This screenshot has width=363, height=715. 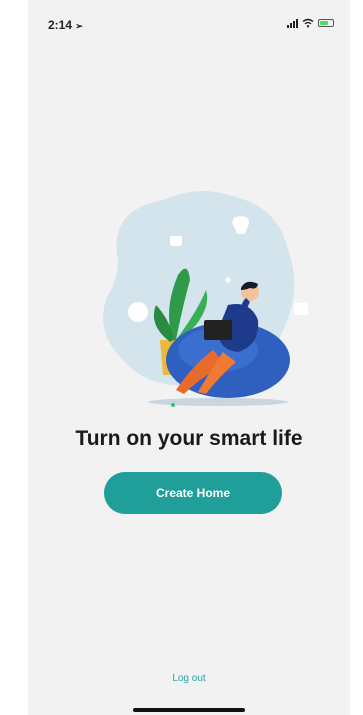 What do you see at coordinates (193, 493) in the screenshot?
I see `create-home-button: Create Home` at bounding box center [193, 493].